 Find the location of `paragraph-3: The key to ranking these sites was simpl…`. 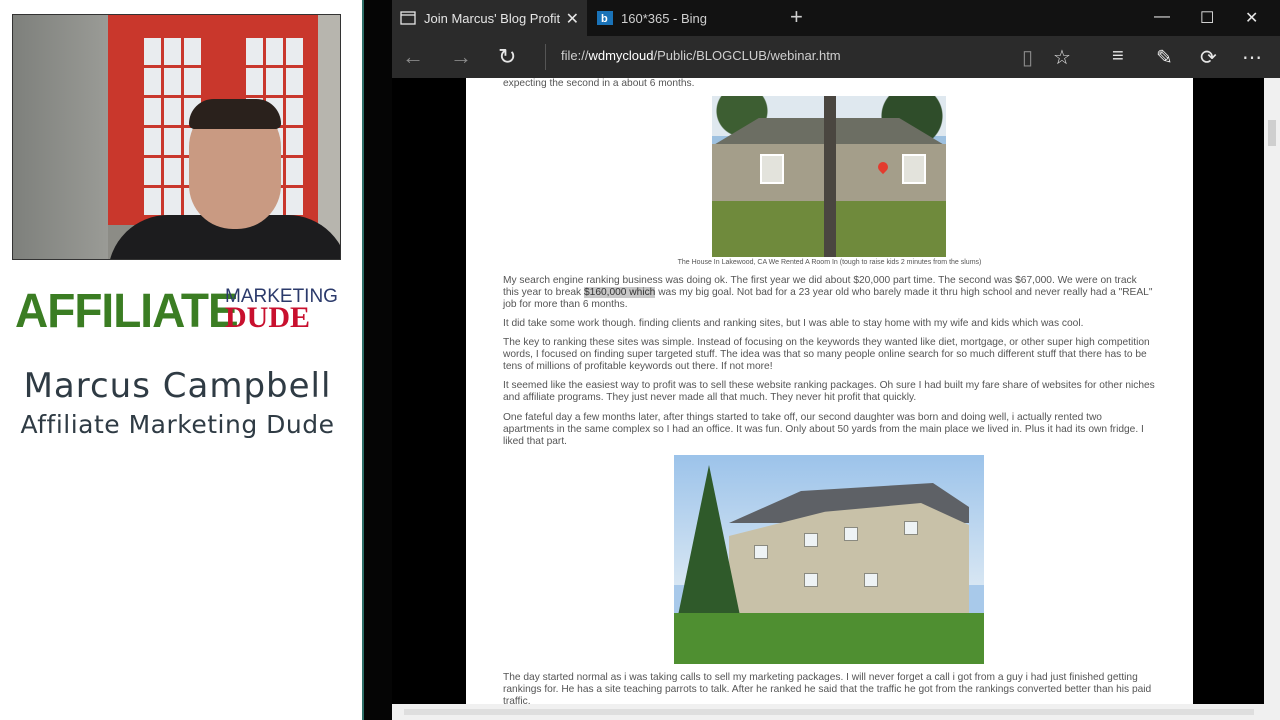

paragraph-3: The key to ranking these sites was simpl… is located at coordinates (826, 354).